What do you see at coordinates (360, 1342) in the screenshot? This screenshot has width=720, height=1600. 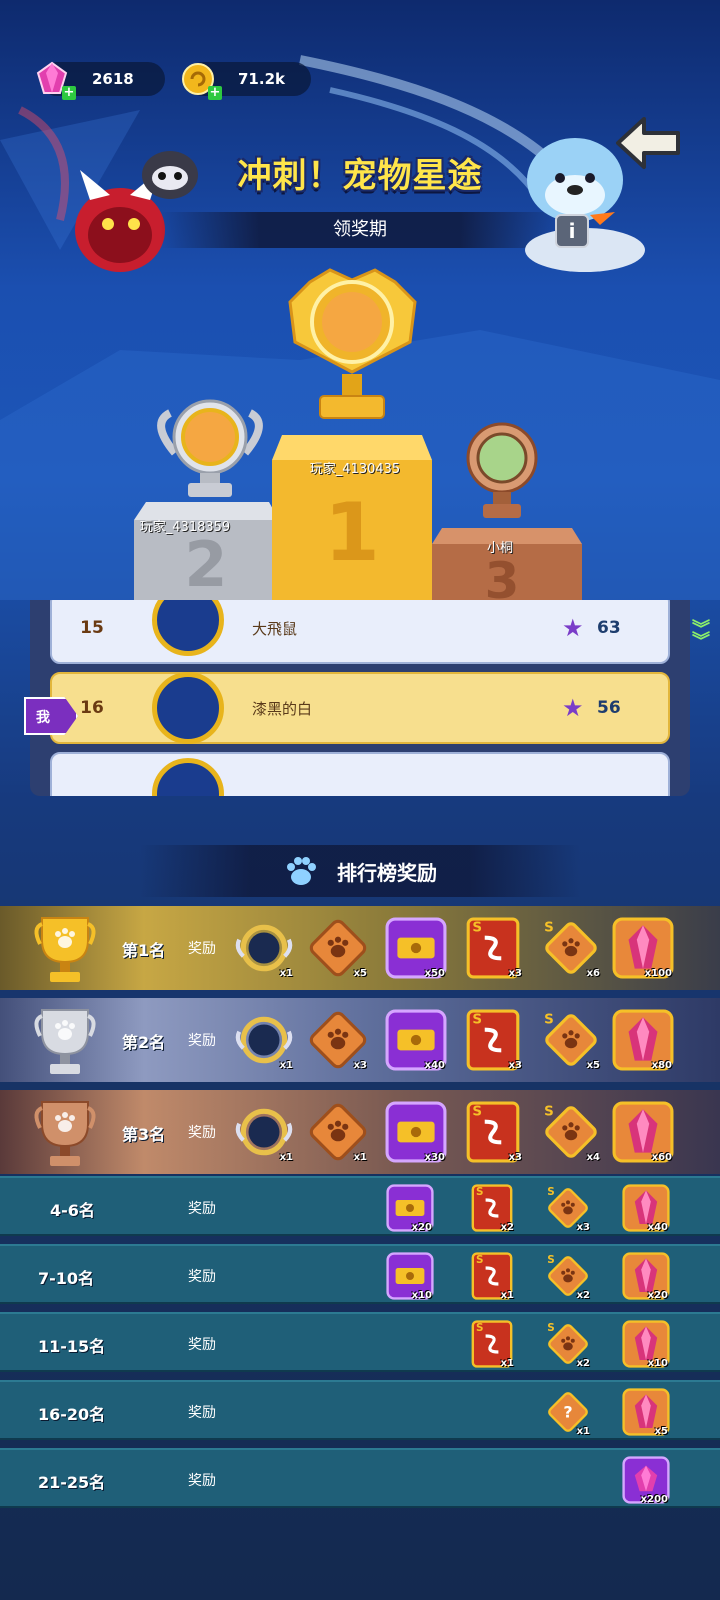 I see `reward-row: 11-15名 奖励 Sx1 Sx2 x10` at bounding box center [360, 1342].